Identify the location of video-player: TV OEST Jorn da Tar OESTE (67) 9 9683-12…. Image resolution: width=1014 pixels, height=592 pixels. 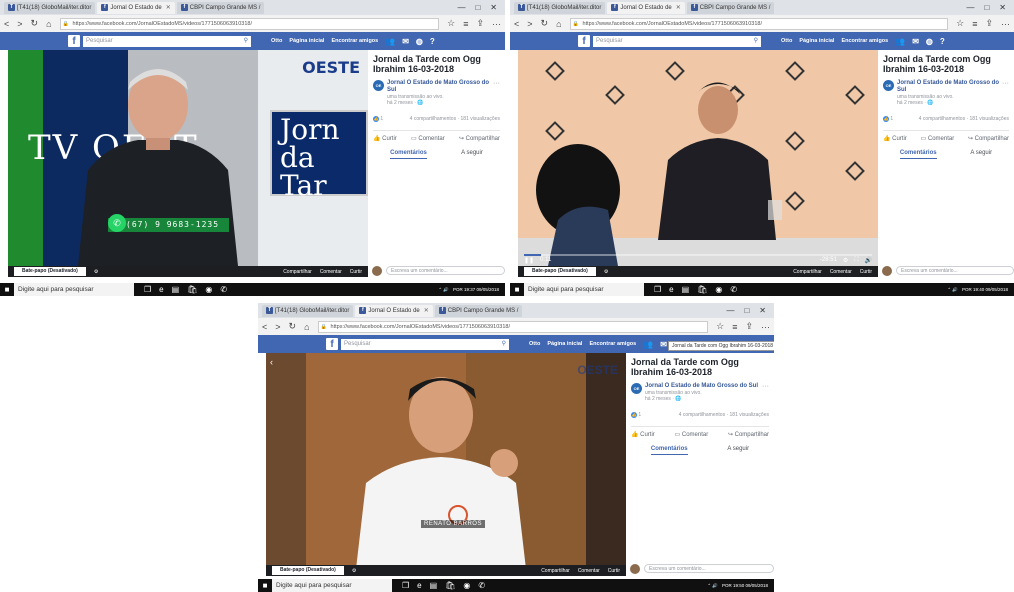
(188, 158).